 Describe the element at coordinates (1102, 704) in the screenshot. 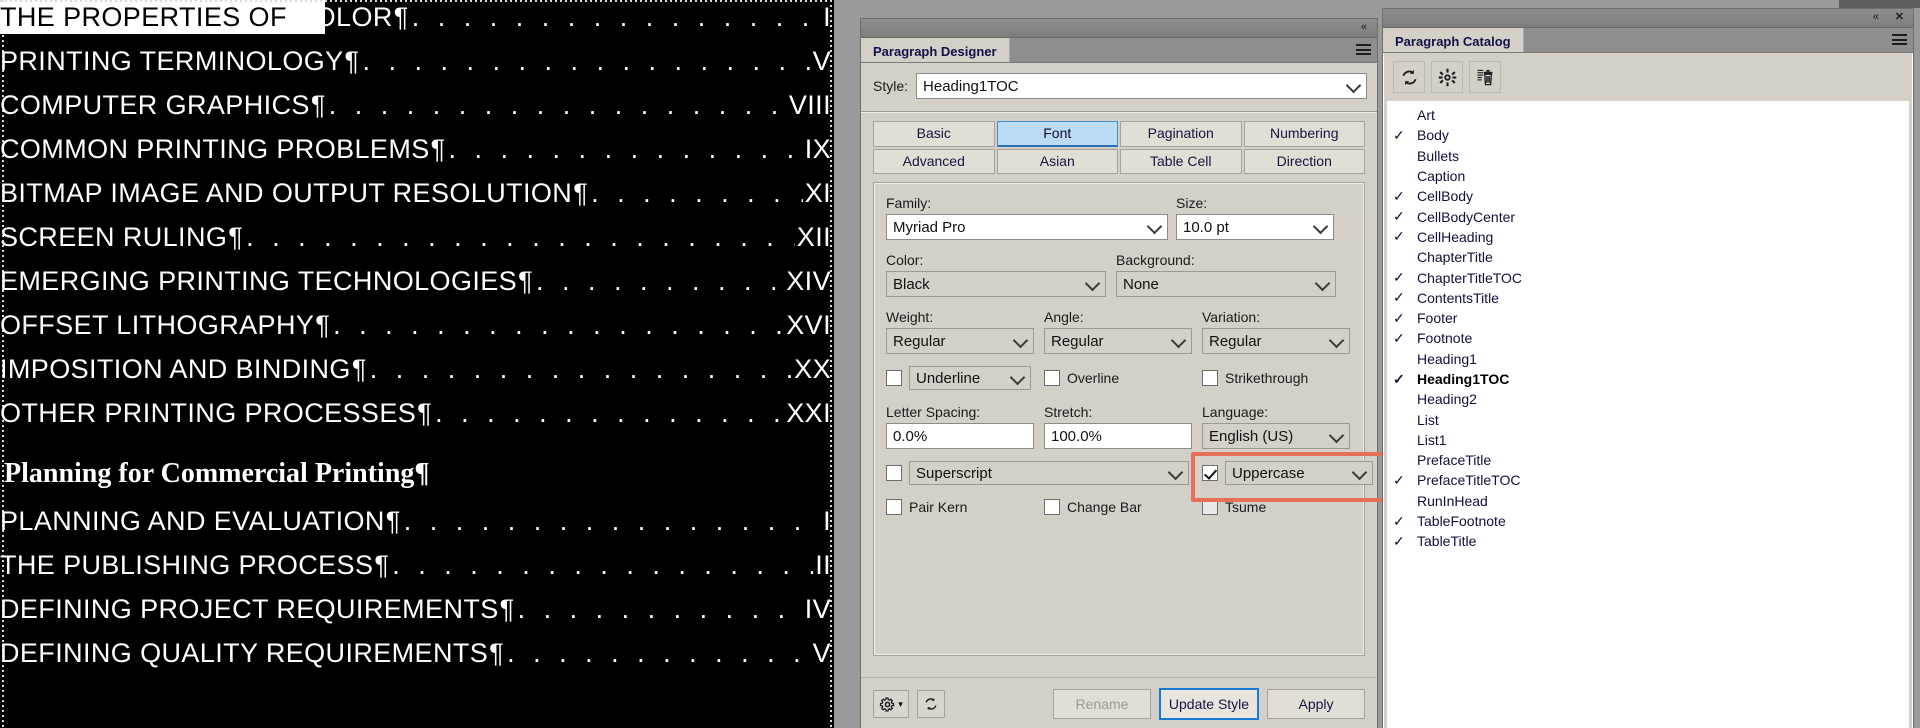

I see `rename-button: Rename` at that location.